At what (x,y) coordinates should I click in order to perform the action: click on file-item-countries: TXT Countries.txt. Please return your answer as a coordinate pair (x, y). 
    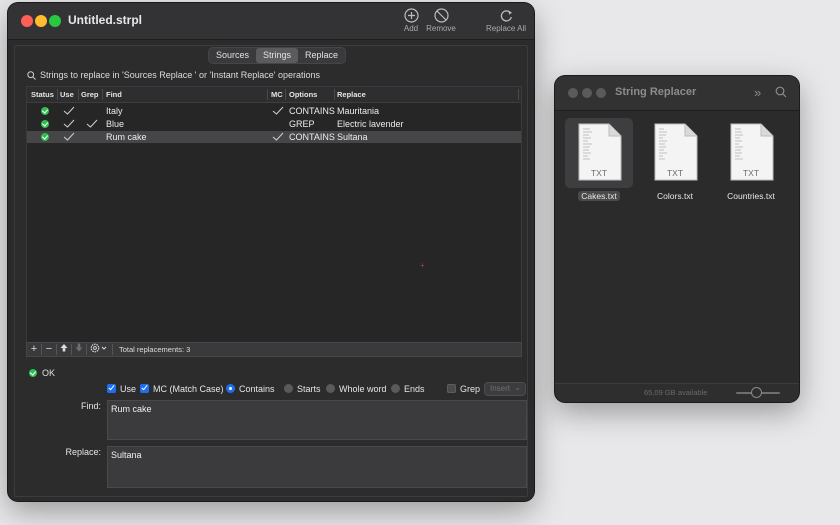
    Looking at the image, I should click on (751, 159).